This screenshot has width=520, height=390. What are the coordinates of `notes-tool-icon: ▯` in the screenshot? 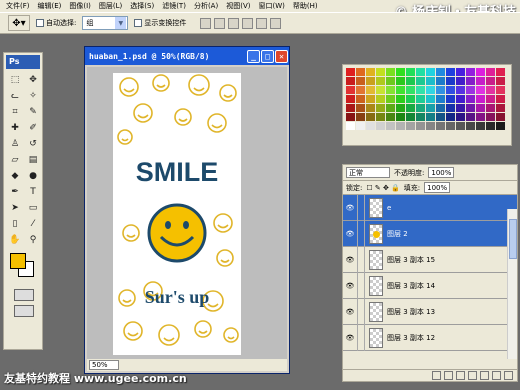 It's located at (15, 224).